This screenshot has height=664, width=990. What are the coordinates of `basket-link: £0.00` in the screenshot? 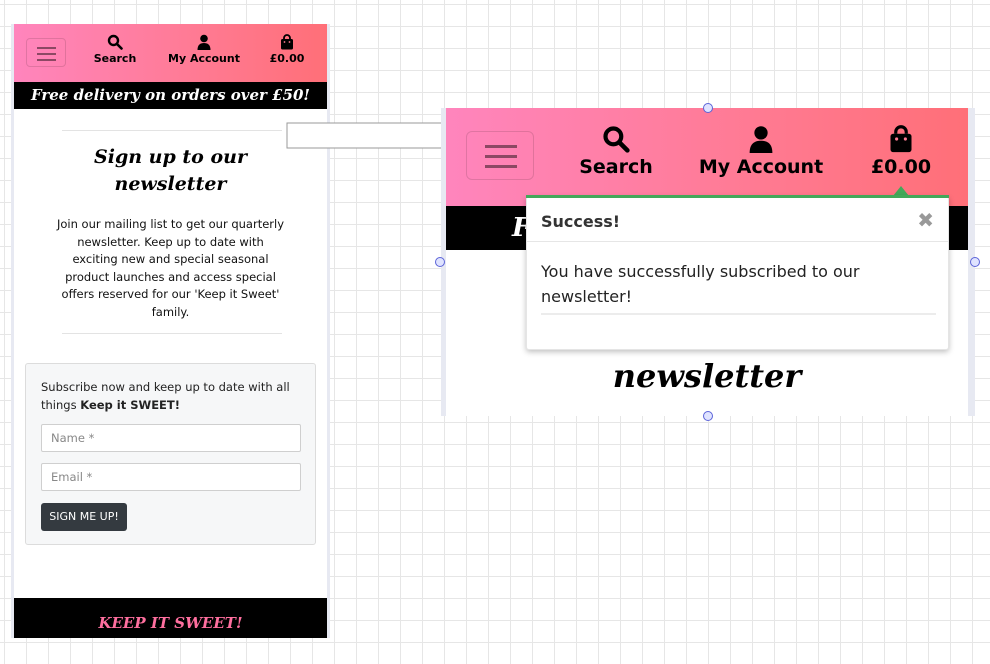 It's located at (287, 49).